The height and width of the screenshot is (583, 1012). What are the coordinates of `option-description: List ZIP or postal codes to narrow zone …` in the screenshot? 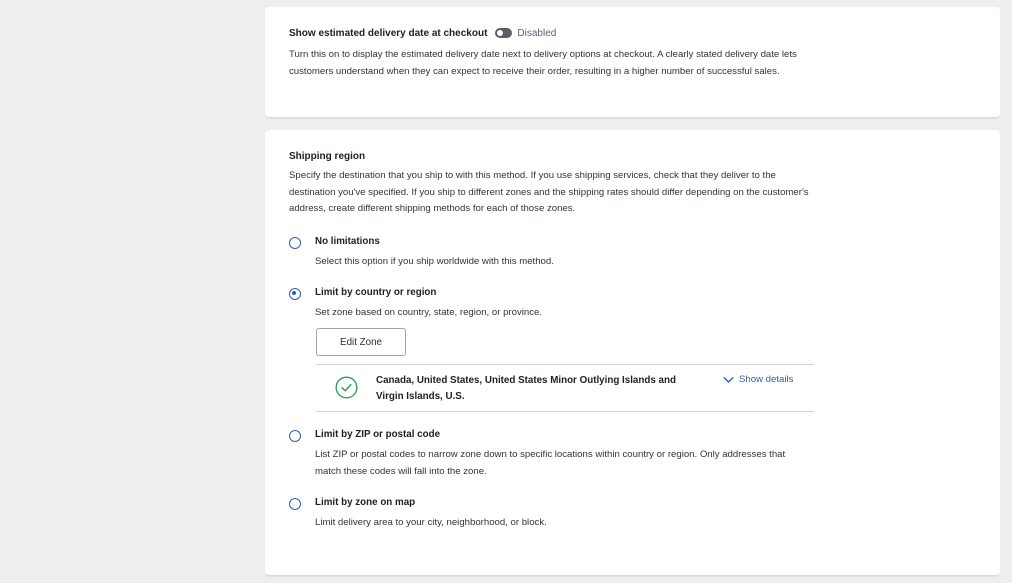 It's located at (550, 463).